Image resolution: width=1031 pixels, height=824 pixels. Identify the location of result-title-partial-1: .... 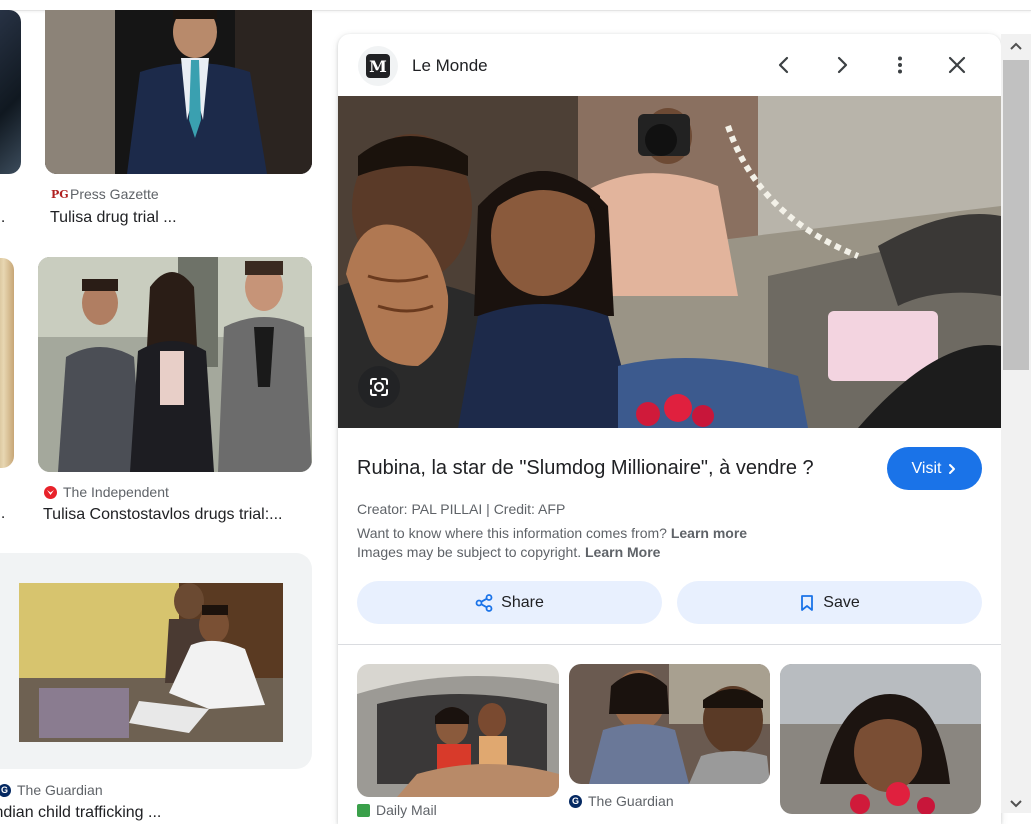
(2, 218).